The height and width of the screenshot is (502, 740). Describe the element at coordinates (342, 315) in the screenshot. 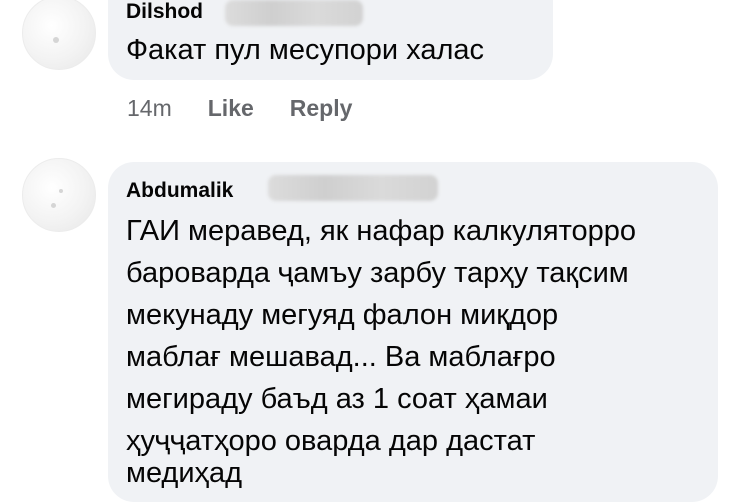

I see `comment-line: мекунаду мегуяд фалон миқдор` at that location.